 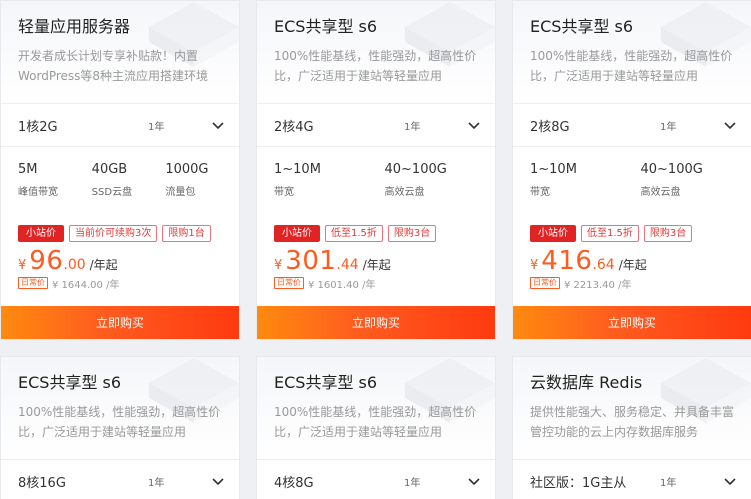 I want to click on metric-value: 40GB, so click(x=109, y=169).